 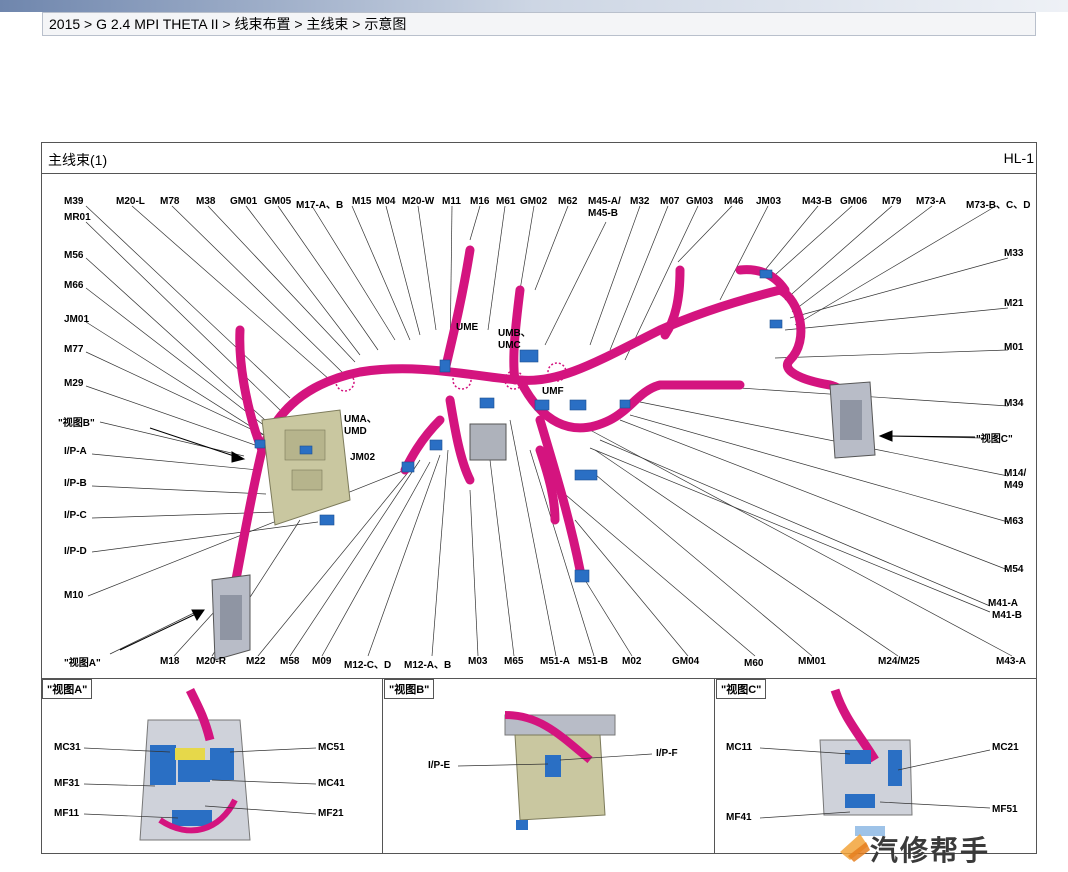 What do you see at coordinates (754, 663) in the screenshot?
I see `label-m60: M60` at bounding box center [754, 663].